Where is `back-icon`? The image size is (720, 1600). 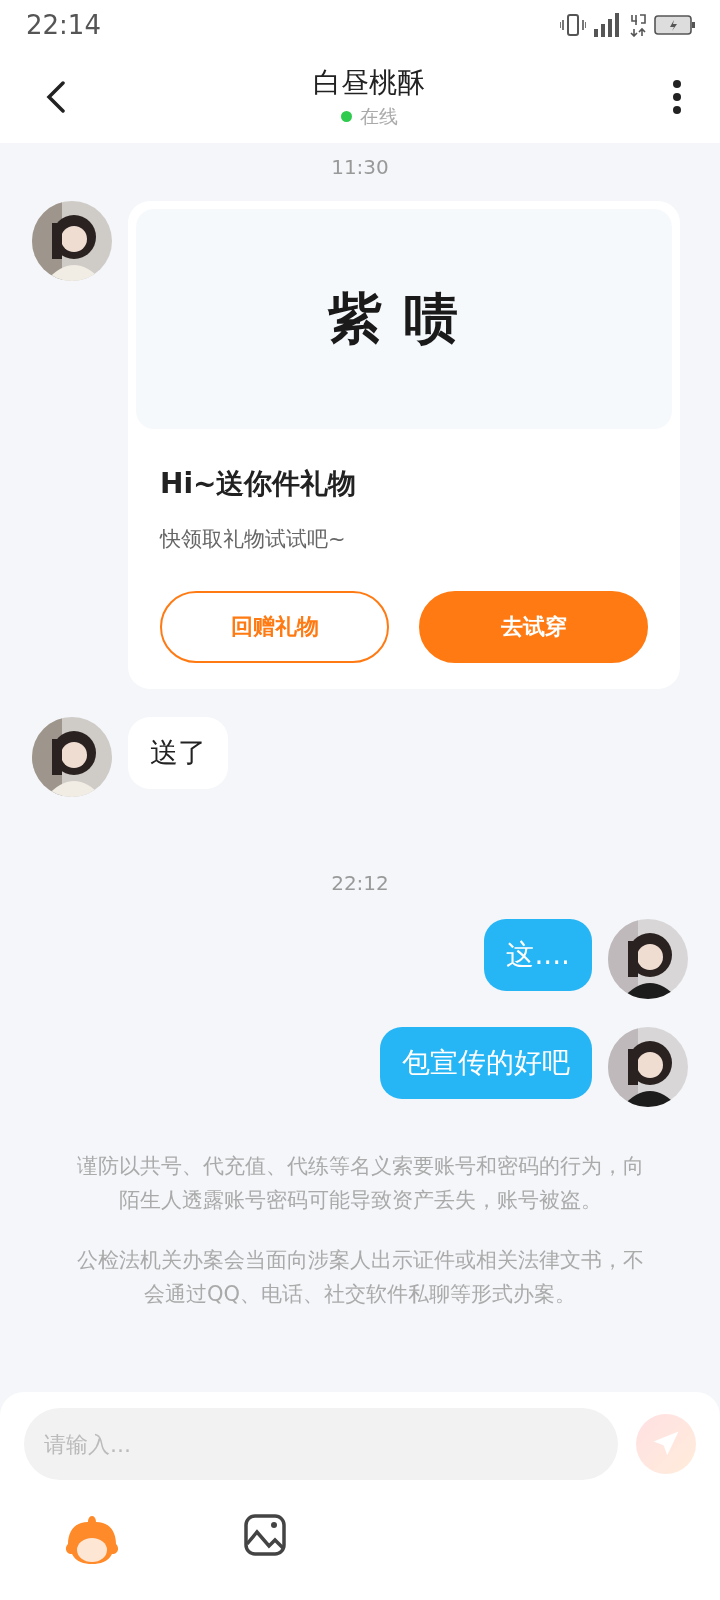 back-icon is located at coordinates (56, 96).